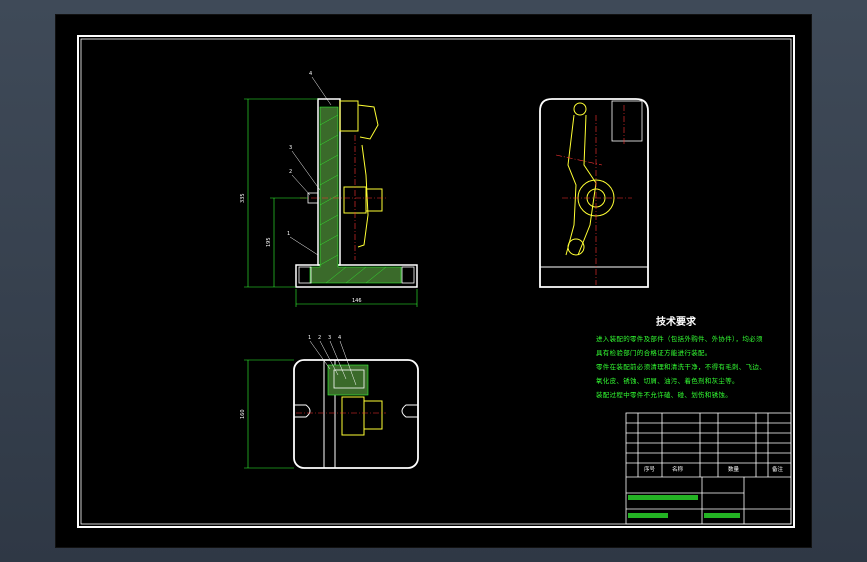  I want to click on title-block-seq-header: 序号, so click(650, 470).